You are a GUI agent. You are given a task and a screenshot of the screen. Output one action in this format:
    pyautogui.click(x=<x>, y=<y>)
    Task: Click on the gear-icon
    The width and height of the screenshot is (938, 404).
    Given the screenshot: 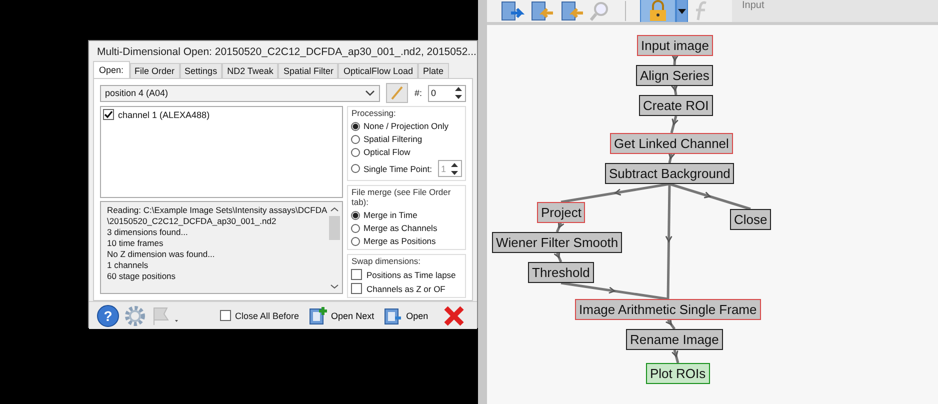 What is the action you would take?
    pyautogui.click(x=135, y=315)
    